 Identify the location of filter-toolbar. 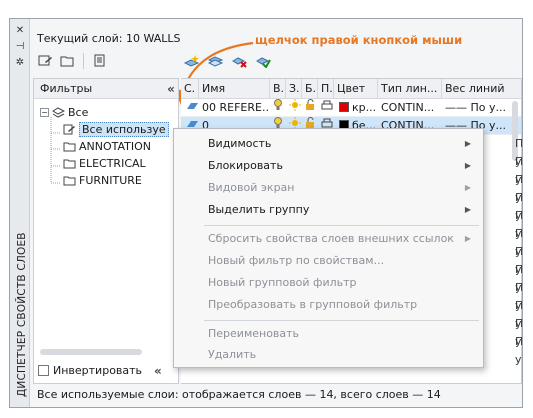
(72, 61).